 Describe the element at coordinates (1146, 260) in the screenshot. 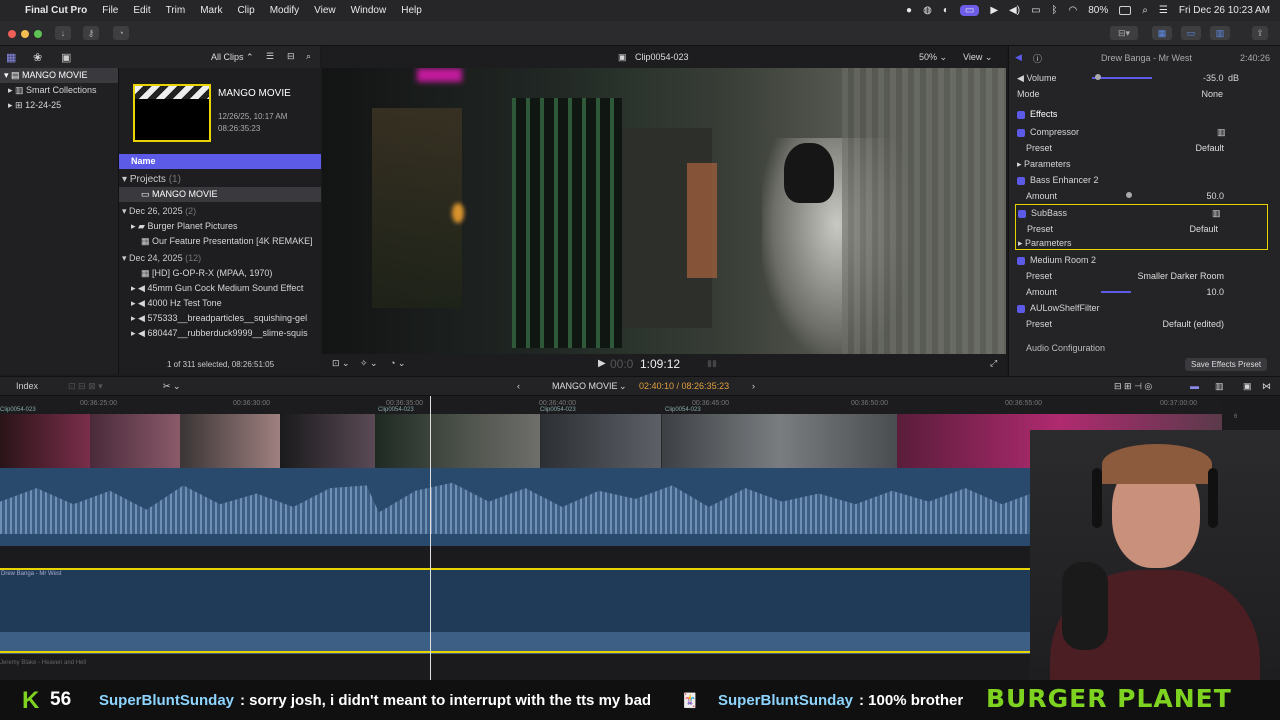

I see `effect-medium-room: Medium Room 2` at that location.